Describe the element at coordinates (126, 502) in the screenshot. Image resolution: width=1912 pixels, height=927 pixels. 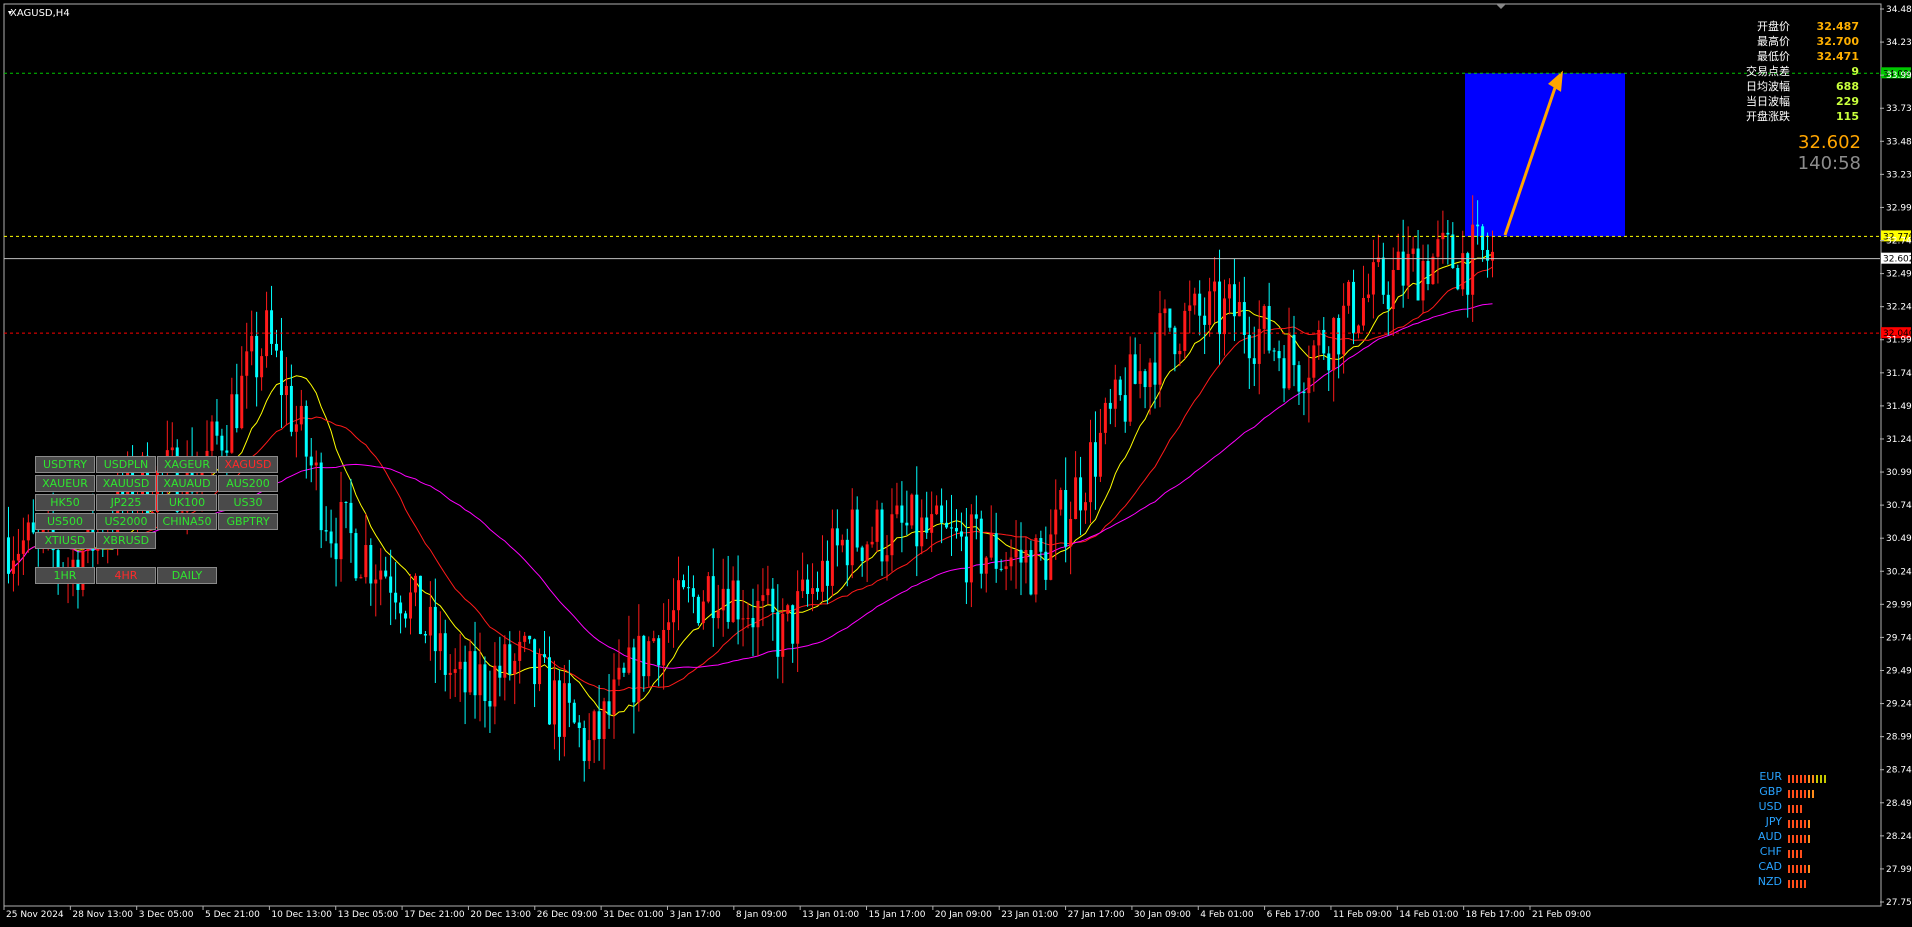
I see `symbol-button-jp225: JP225` at that location.